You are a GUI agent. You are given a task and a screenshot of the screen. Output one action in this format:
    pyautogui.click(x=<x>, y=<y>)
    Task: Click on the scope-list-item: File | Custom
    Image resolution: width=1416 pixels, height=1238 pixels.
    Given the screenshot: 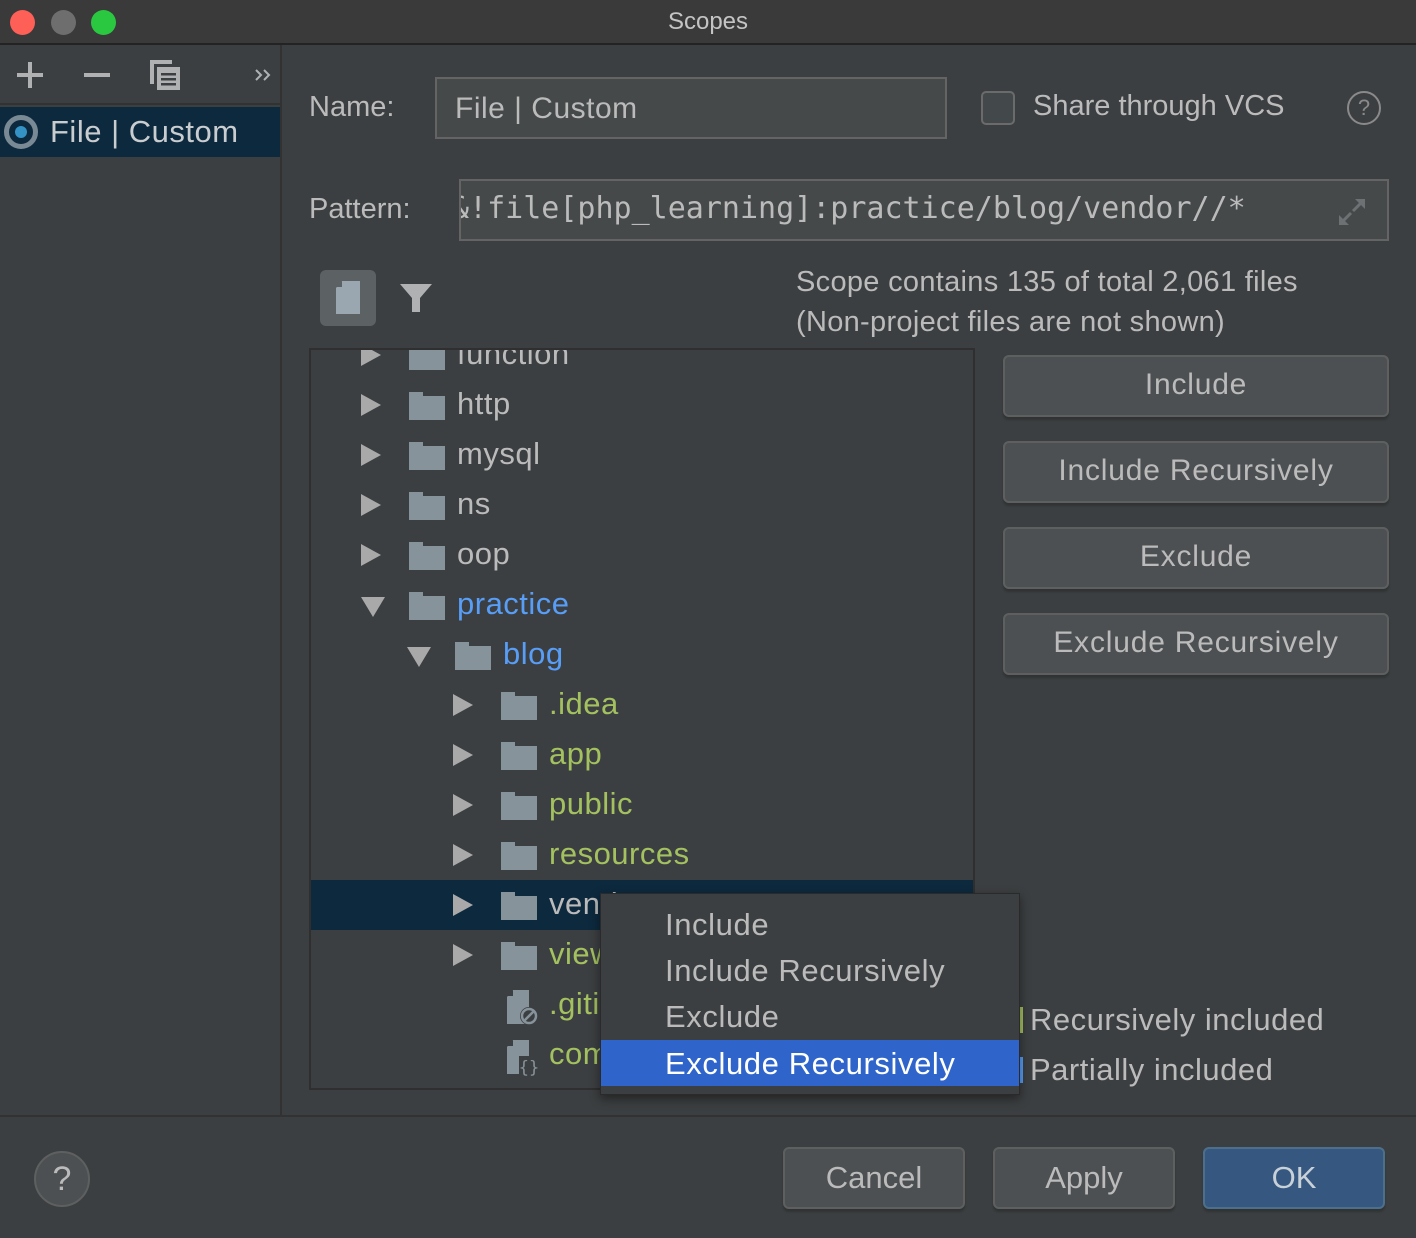 What is the action you would take?
    pyautogui.click(x=140, y=132)
    